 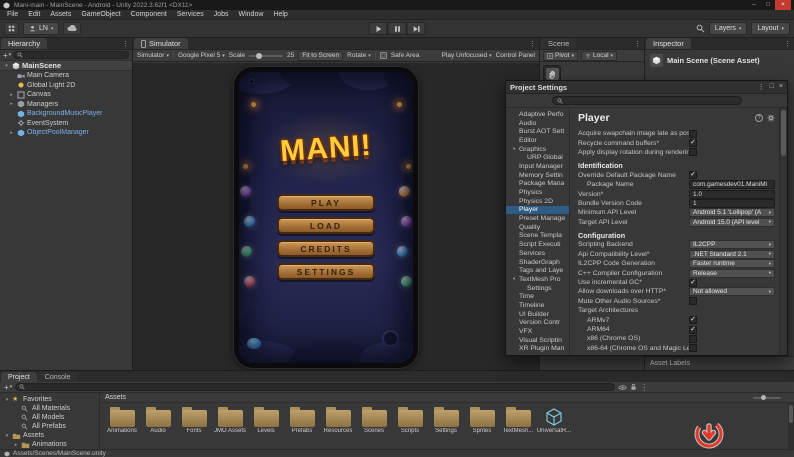 I want to click on settings-category-version-contr: Version Contr, so click(x=537, y=323).